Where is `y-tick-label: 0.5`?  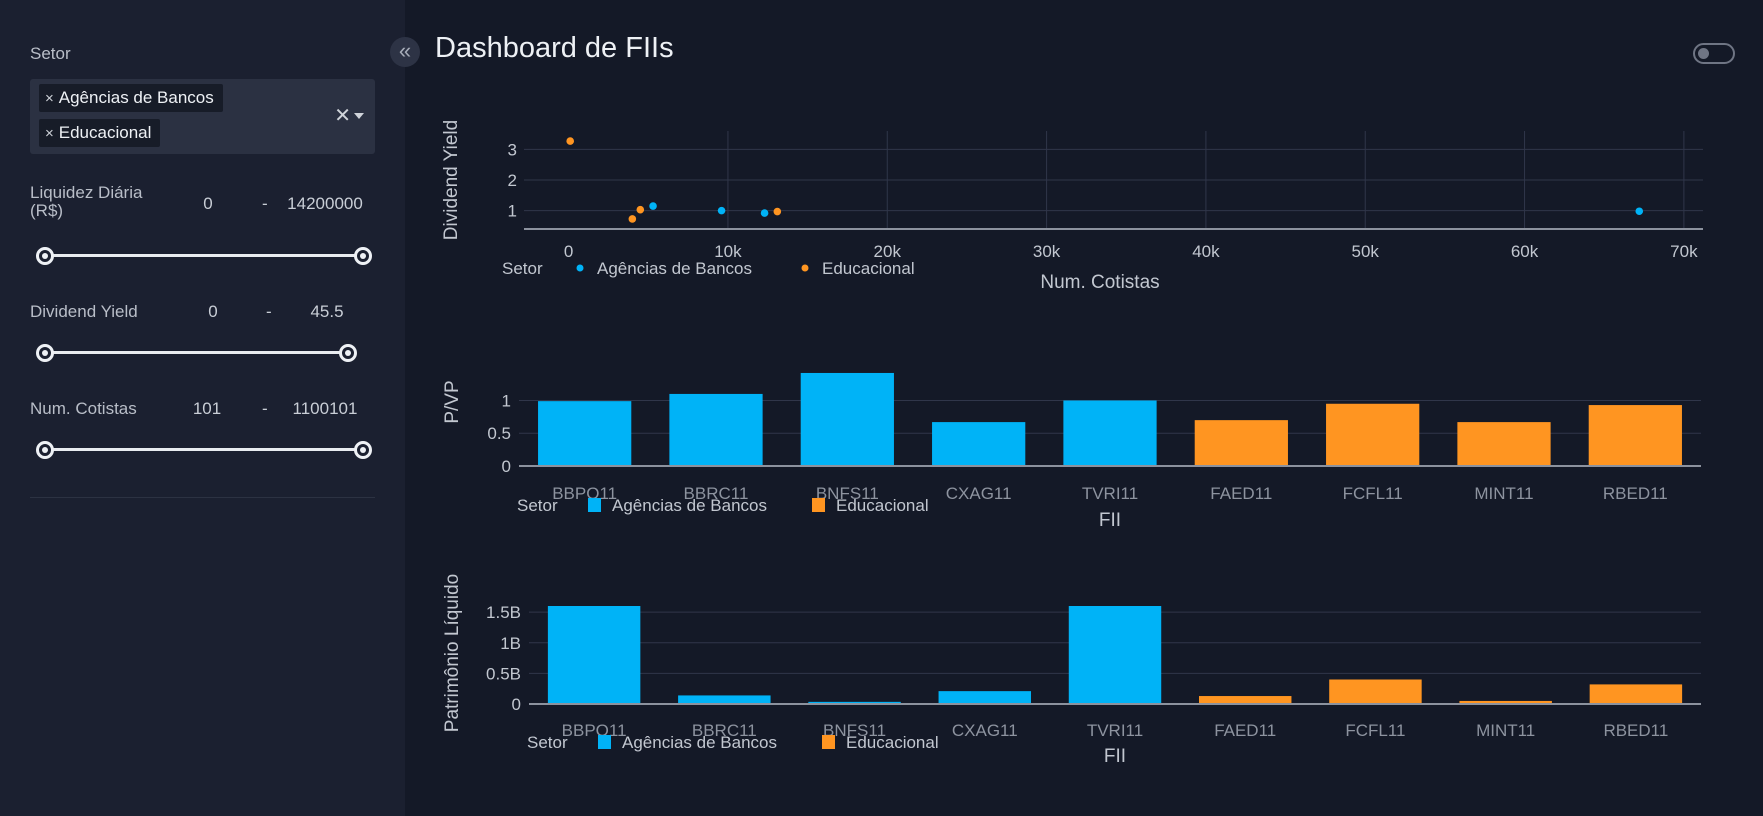 y-tick-label: 0.5 is located at coordinates (499, 433).